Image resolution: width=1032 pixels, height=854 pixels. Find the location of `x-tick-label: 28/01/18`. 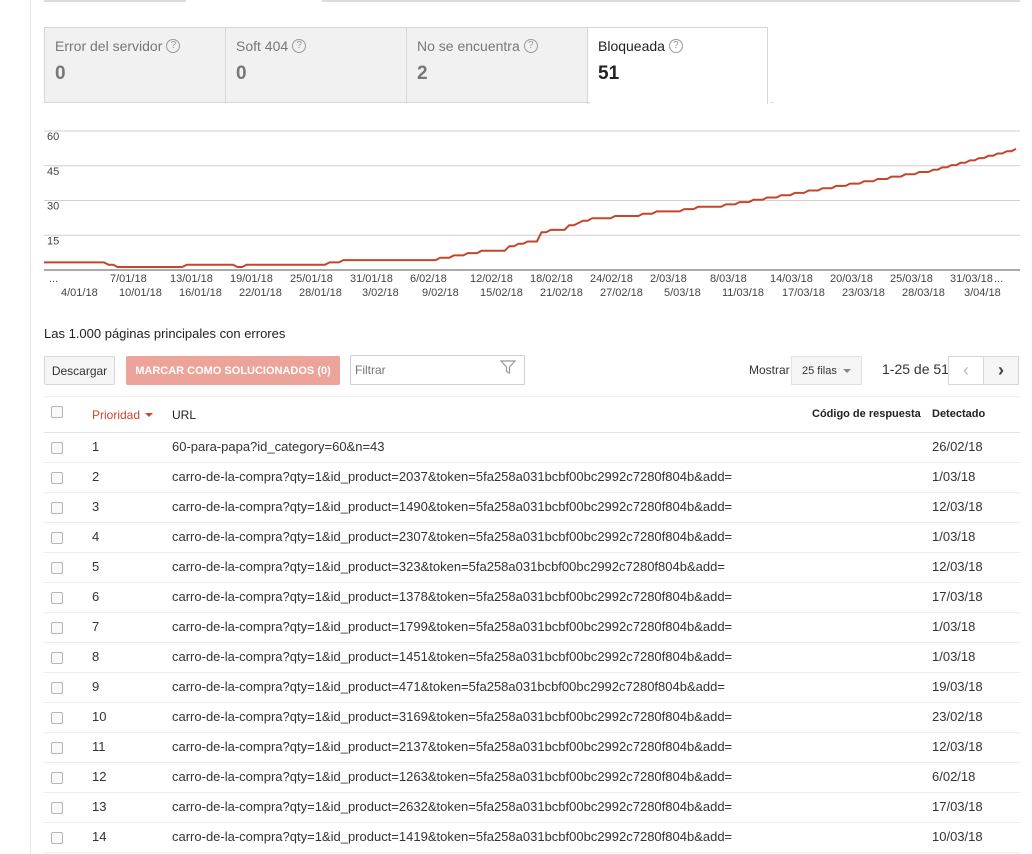

x-tick-label: 28/01/18 is located at coordinates (320, 293).